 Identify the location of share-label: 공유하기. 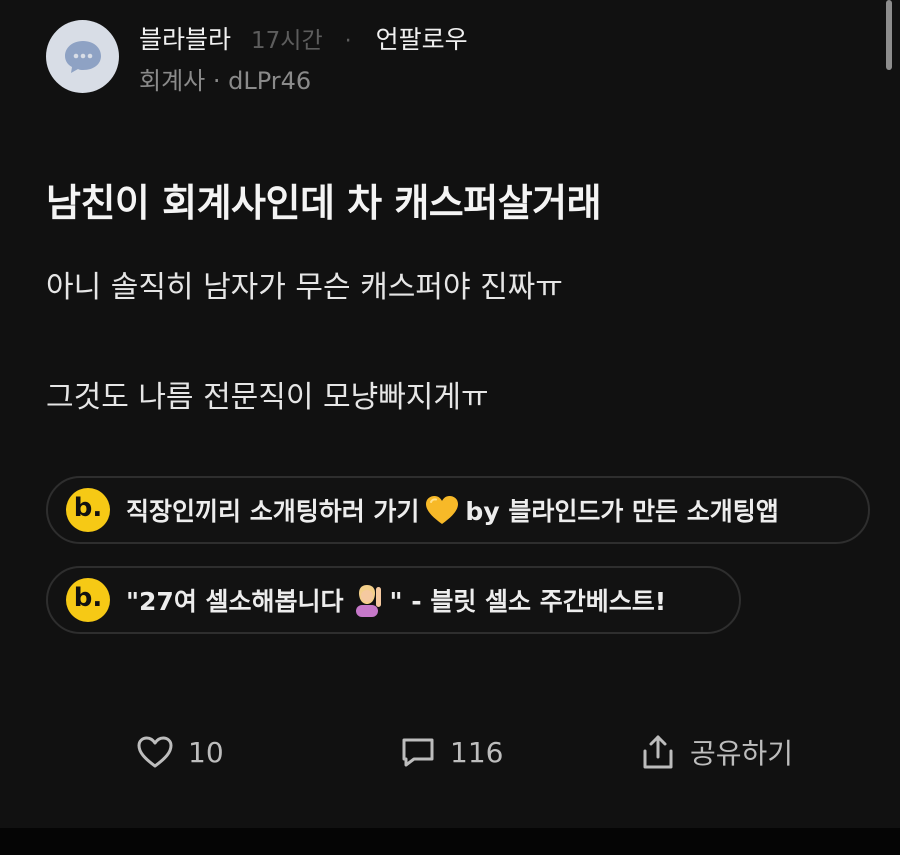
(742, 753).